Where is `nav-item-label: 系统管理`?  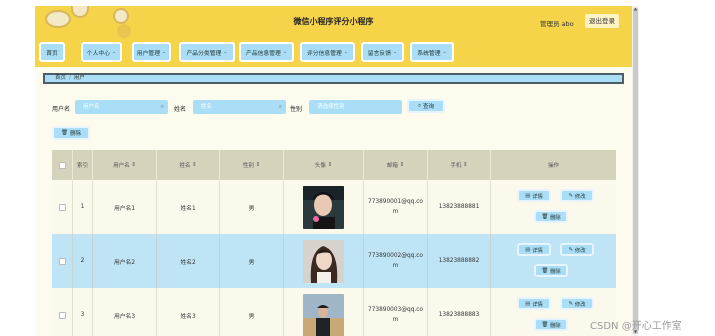 nav-item-label: 系统管理 is located at coordinates (429, 53).